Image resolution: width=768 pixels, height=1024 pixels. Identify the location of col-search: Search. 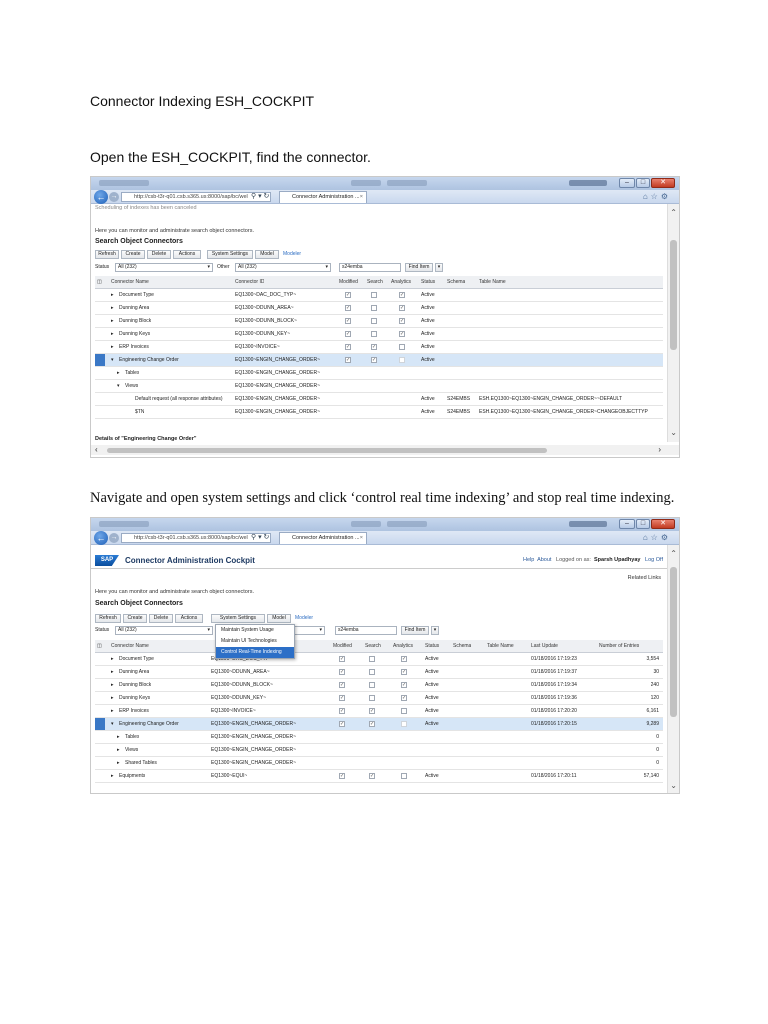
(373, 646).